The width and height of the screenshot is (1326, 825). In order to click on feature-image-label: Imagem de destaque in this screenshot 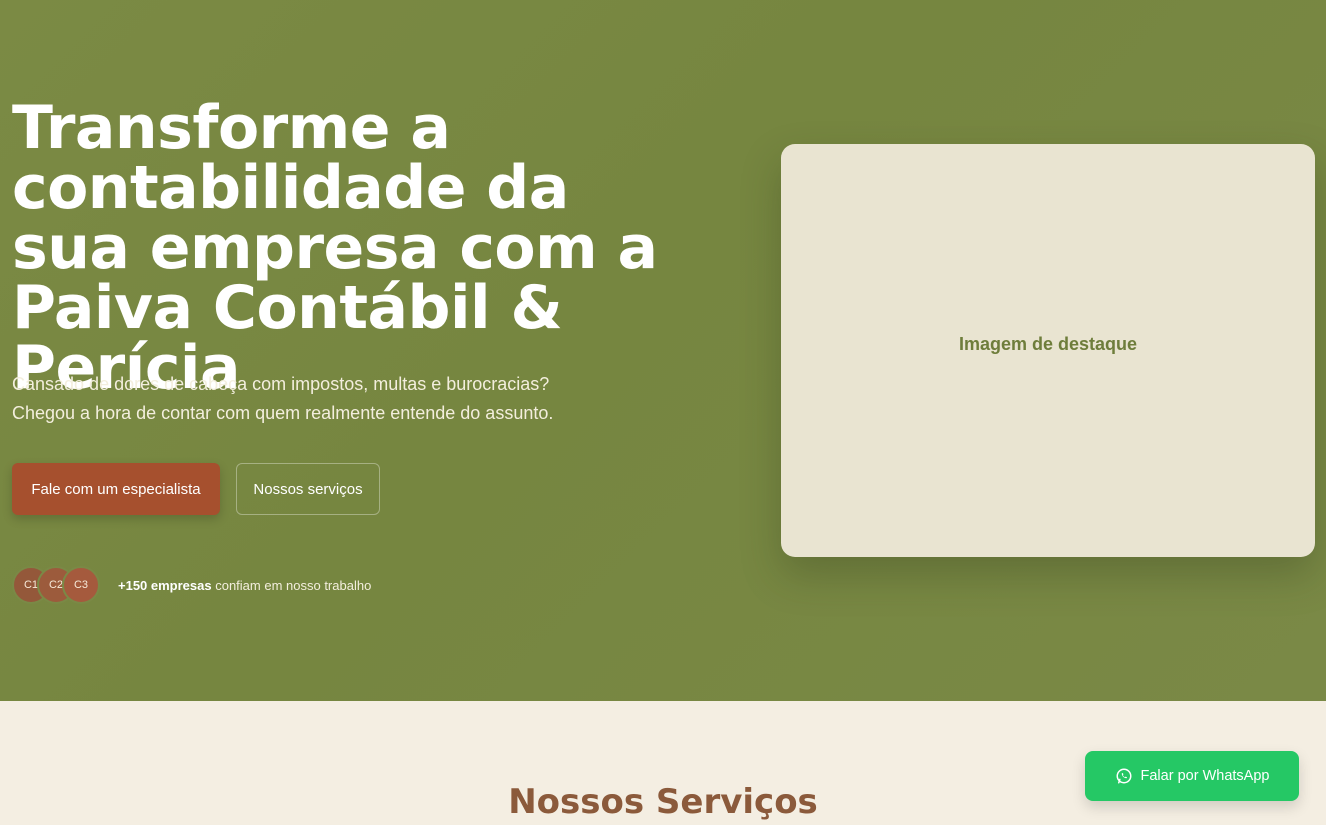, I will do `click(1048, 344)`.